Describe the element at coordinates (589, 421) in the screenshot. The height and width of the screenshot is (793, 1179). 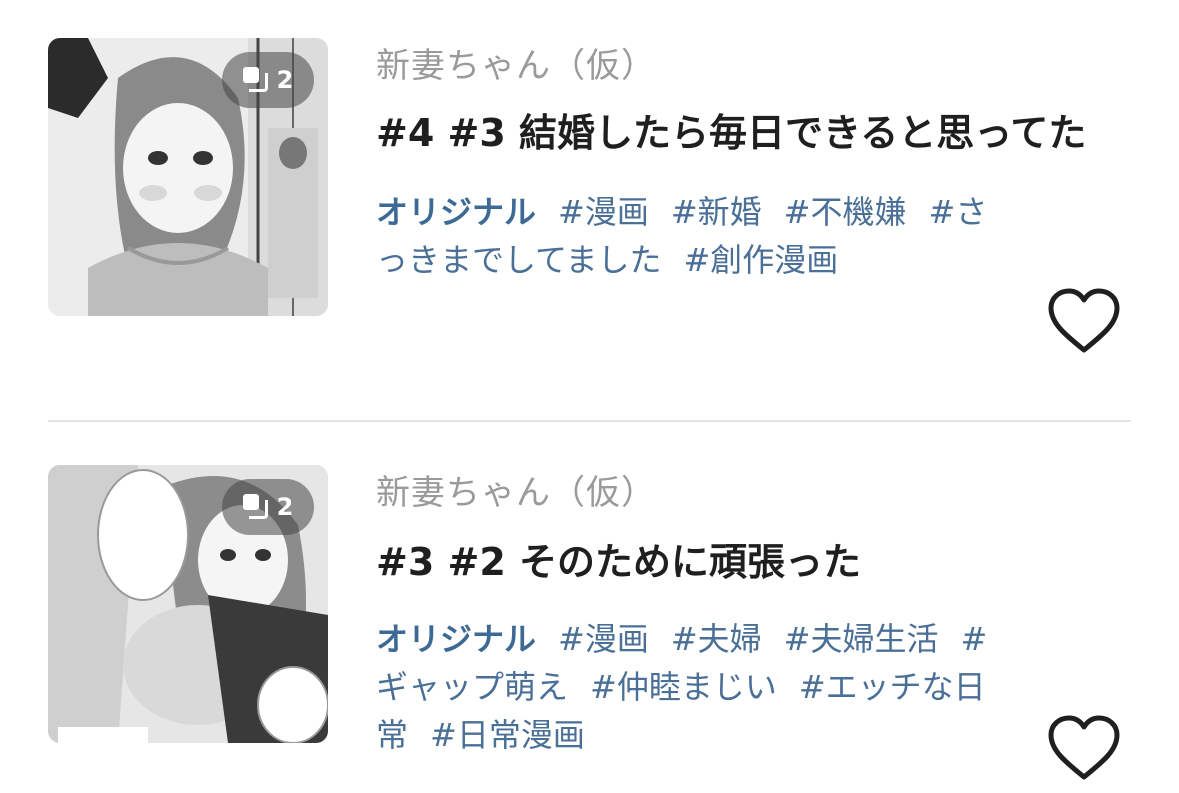
I see `divider` at that location.